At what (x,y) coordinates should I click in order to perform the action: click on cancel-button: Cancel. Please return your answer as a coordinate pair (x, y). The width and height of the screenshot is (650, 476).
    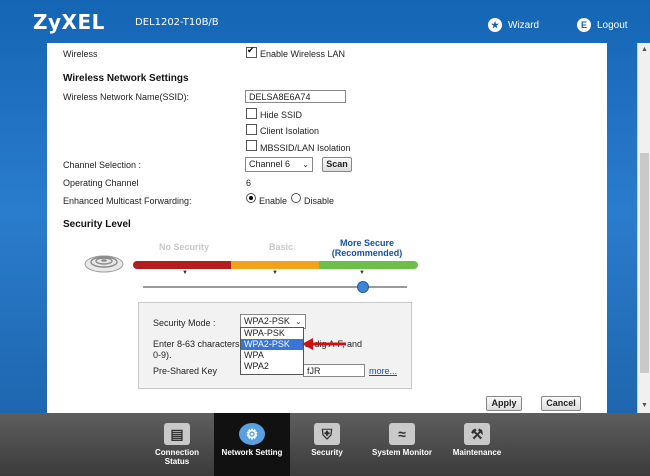
    Looking at the image, I should click on (561, 403).